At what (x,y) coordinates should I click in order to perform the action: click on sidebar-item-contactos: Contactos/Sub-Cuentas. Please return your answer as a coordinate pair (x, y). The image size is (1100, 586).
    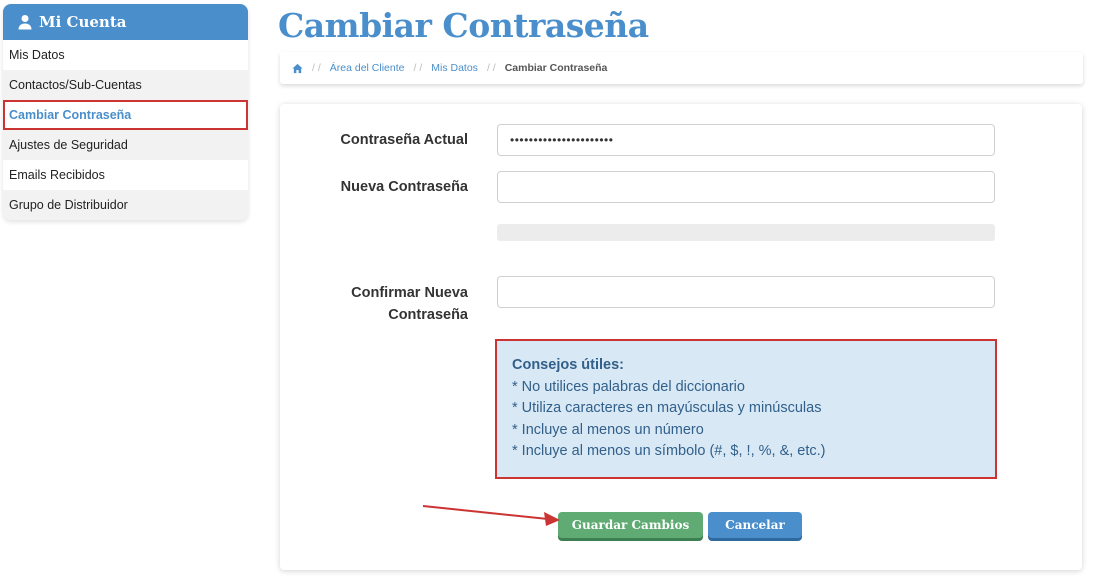
    Looking at the image, I should click on (125, 85).